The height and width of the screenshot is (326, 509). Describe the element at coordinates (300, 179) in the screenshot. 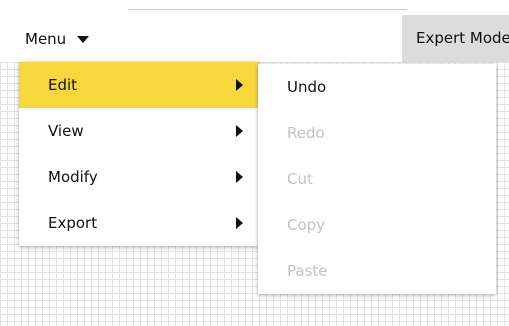

I see `submenu-item-cut: Cut` at that location.